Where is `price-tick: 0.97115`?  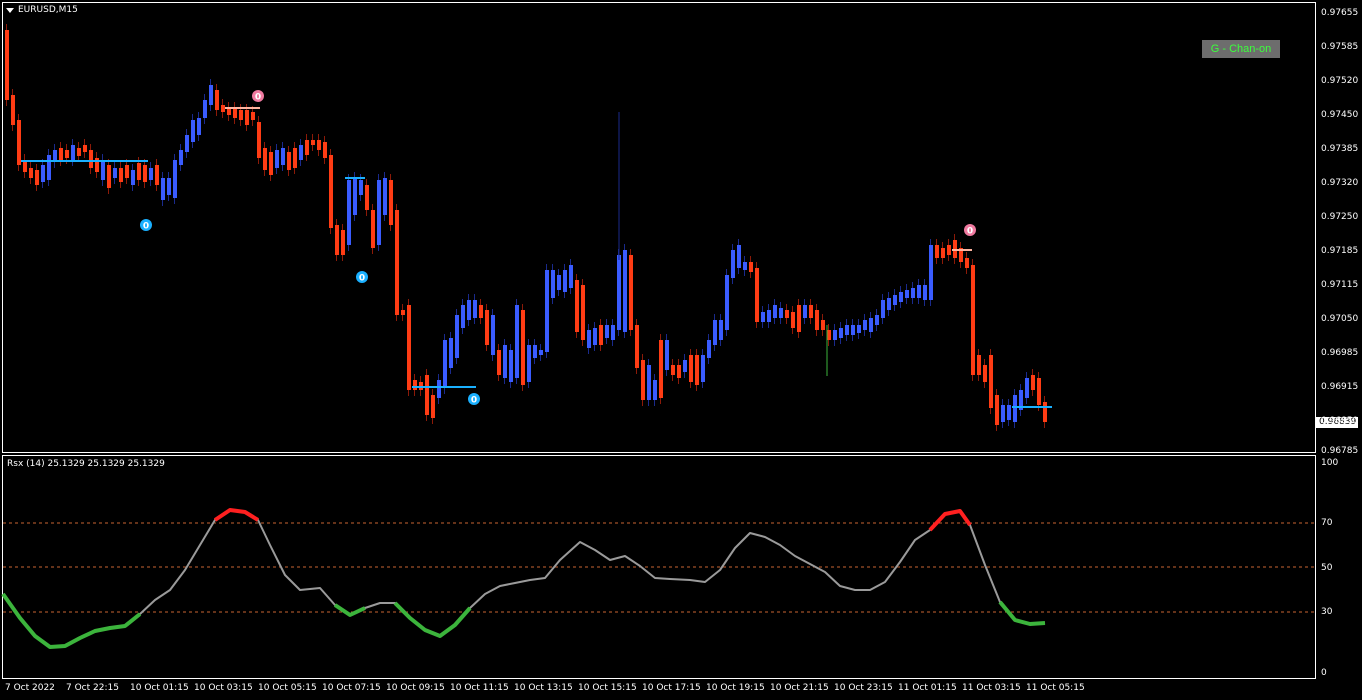
price-tick: 0.97115 is located at coordinates (1340, 285).